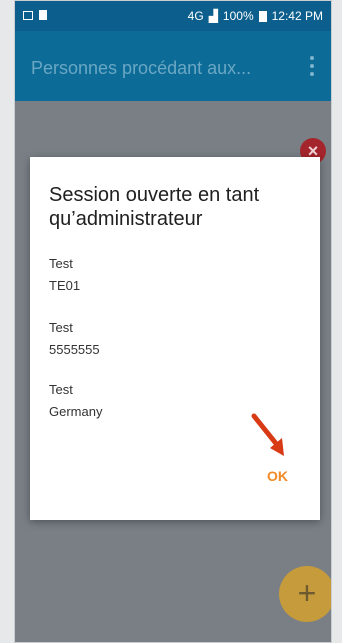  What do you see at coordinates (267, 434) in the screenshot?
I see `pointer-arrow-icon` at bounding box center [267, 434].